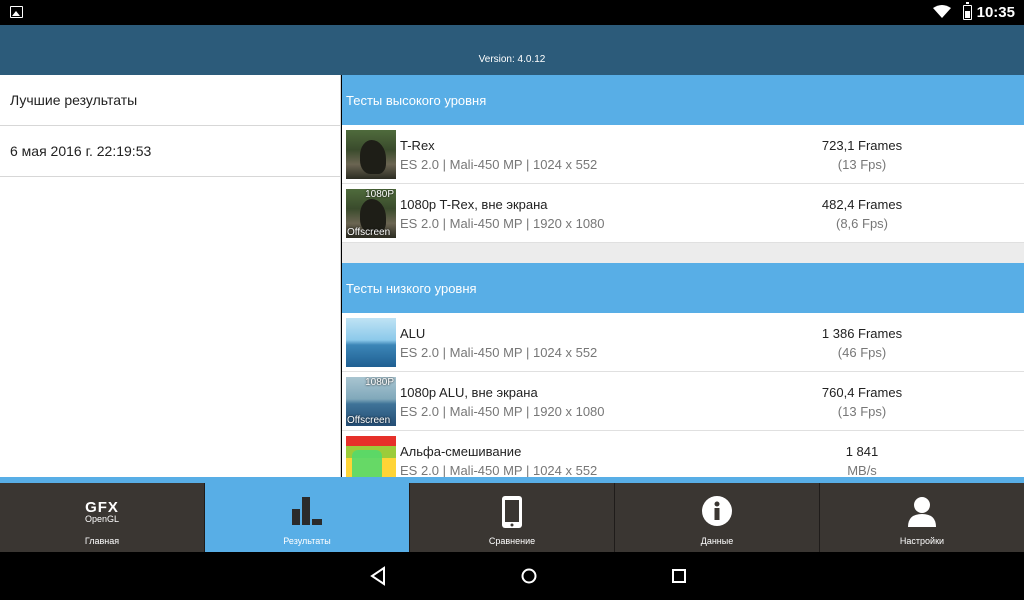  Describe the element at coordinates (942, 11) in the screenshot. I see `wifi-icon` at that location.